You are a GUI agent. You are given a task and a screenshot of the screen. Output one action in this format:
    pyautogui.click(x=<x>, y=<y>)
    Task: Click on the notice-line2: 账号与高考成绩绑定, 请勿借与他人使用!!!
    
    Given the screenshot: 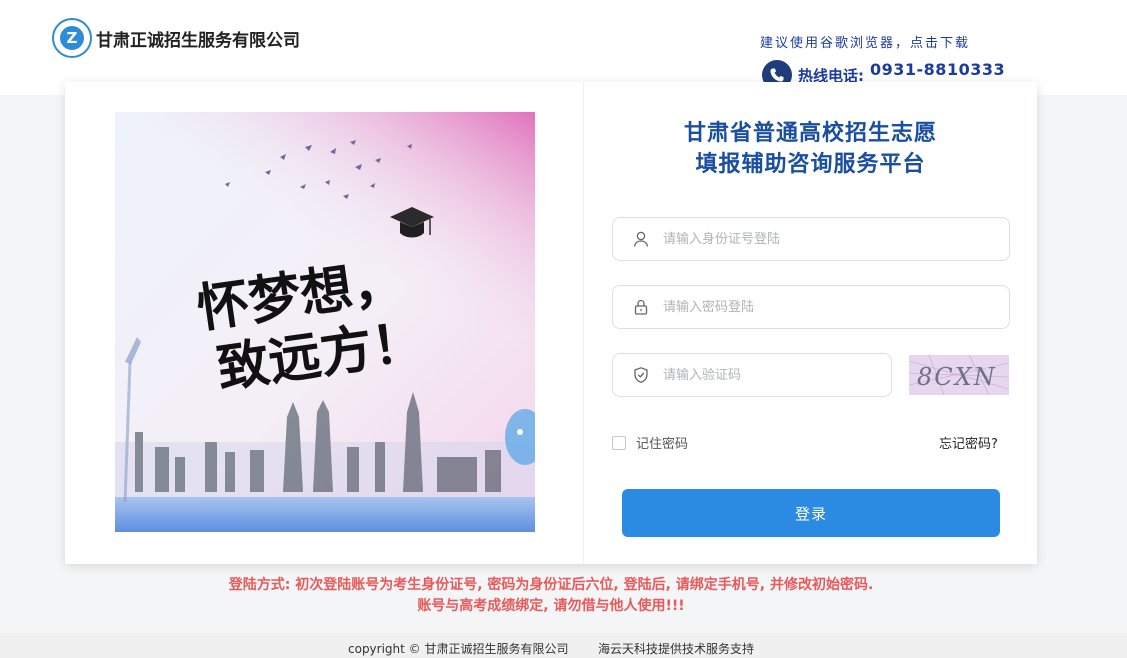 What is the action you would take?
    pyautogui.click(x=551, y=606)
    